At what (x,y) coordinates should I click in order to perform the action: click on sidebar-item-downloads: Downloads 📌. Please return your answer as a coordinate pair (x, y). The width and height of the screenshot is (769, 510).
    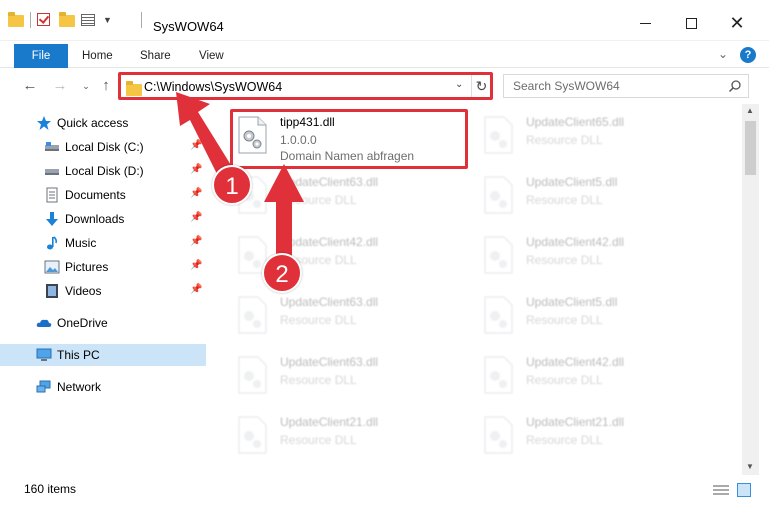
    Looking at the image, I should click on (103, 219).